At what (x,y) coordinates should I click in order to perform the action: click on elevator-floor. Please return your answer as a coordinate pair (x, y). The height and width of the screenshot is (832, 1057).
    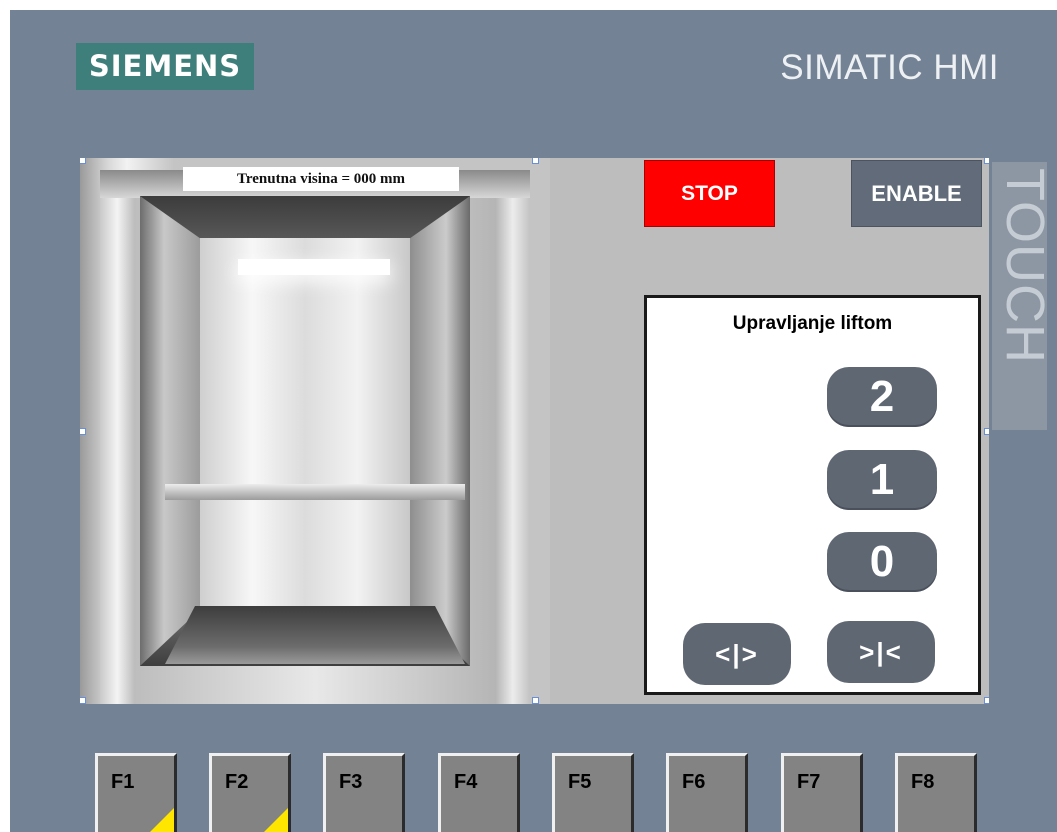
    Looking at the image, I should click on (315, 635).